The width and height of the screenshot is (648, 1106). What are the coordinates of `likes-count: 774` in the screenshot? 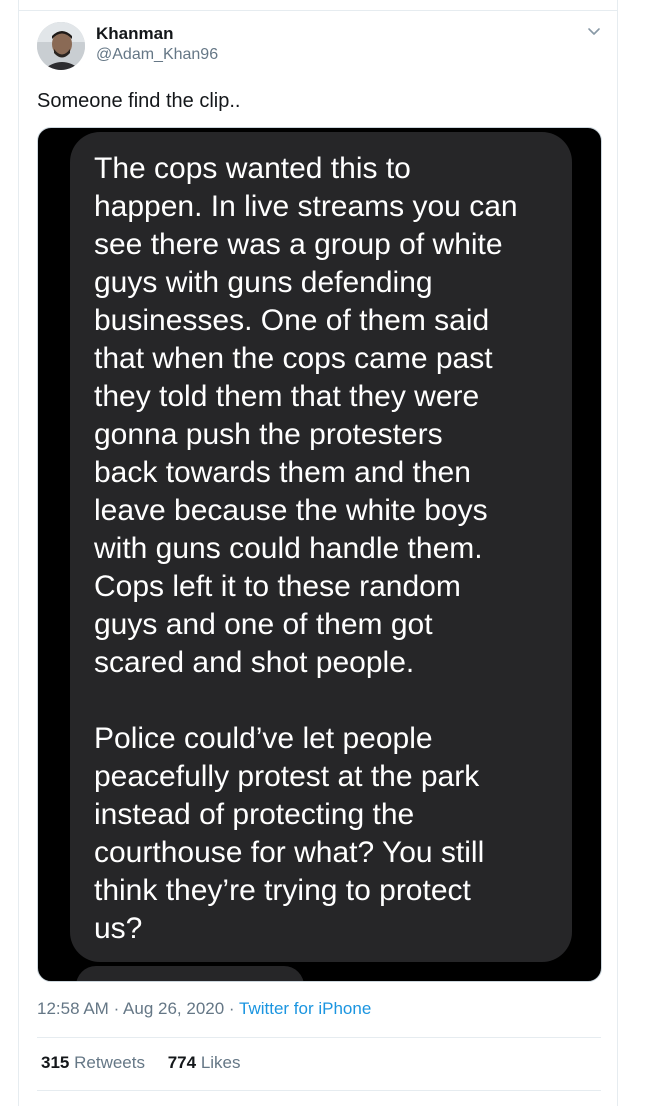 It's located at (182, 1062).